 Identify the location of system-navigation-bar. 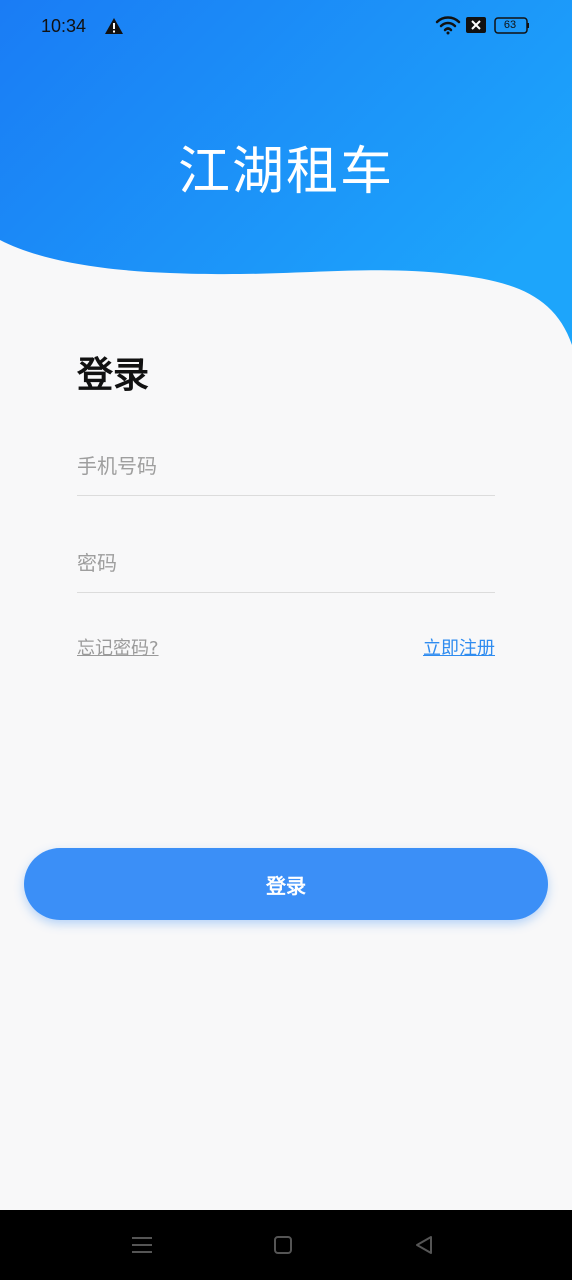
(286, 1245).